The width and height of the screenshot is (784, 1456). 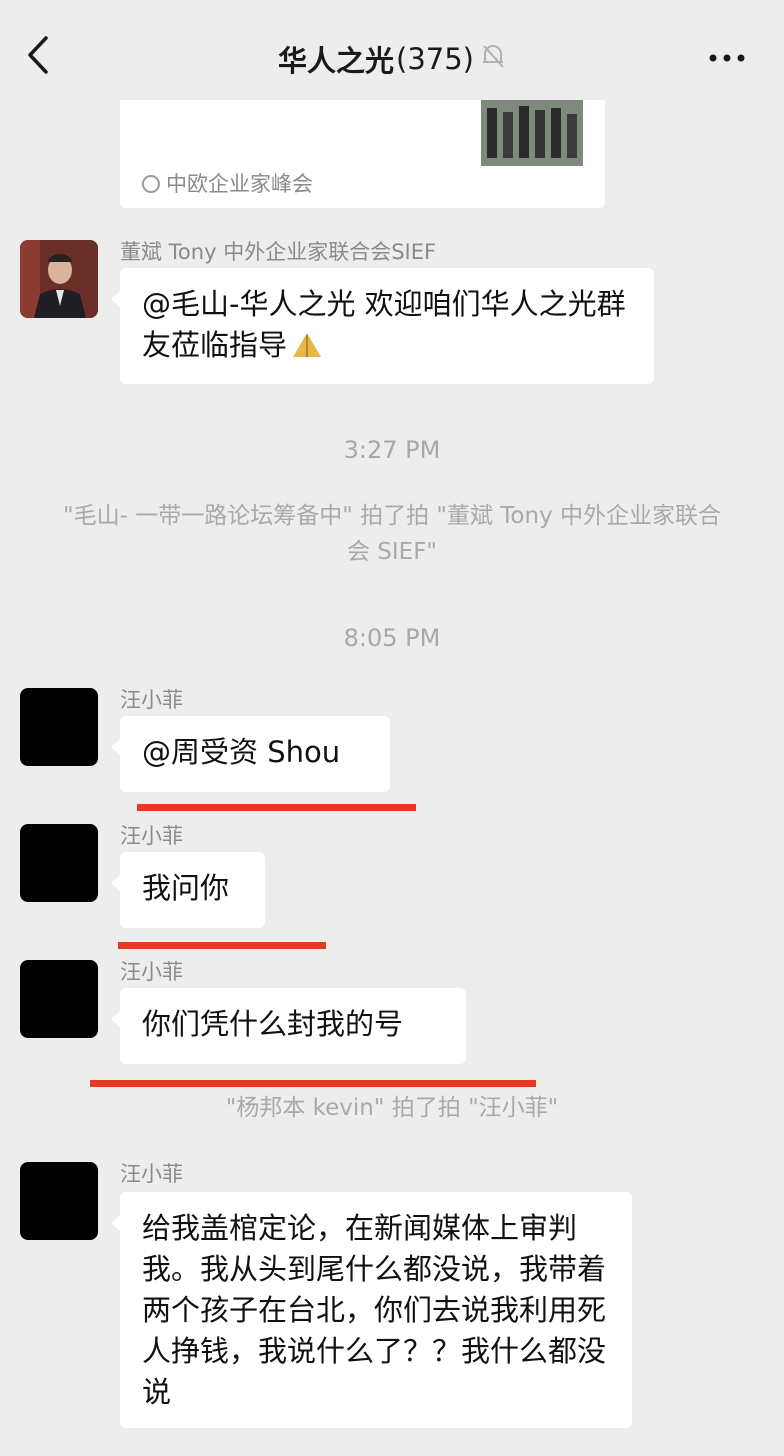 What do you see at coordinates (728, 58) in the screenshot?
I see `more-dots-icon` at bounding box center [728, 58].